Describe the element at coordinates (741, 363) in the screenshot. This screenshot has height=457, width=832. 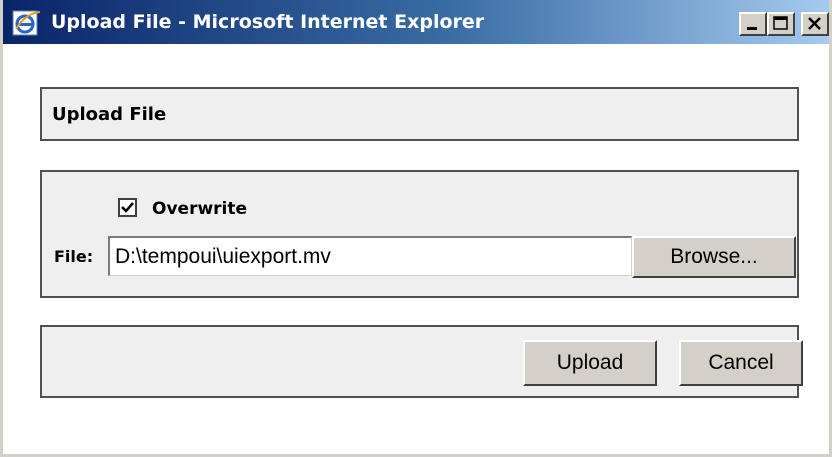
I see `cancel-button: Cancel` at that location.